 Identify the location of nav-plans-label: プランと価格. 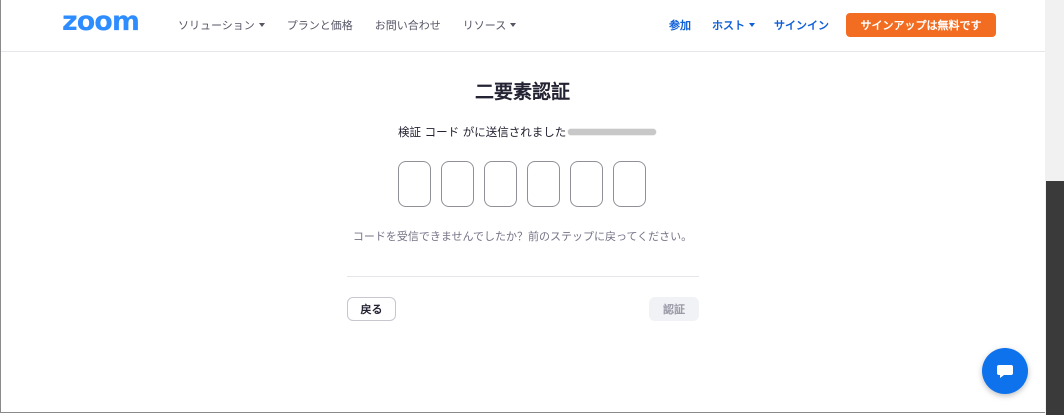
(319, 25).